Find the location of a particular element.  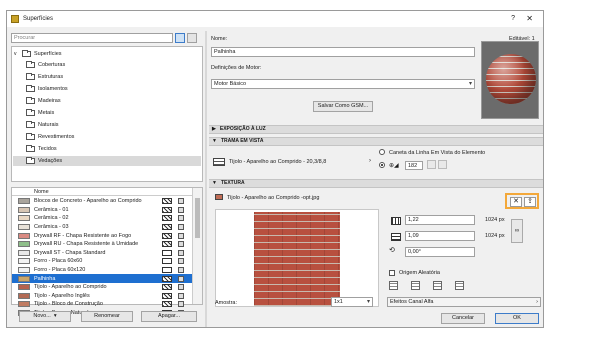

angle-icon: ⟲ is located at coordinates (392, 250).